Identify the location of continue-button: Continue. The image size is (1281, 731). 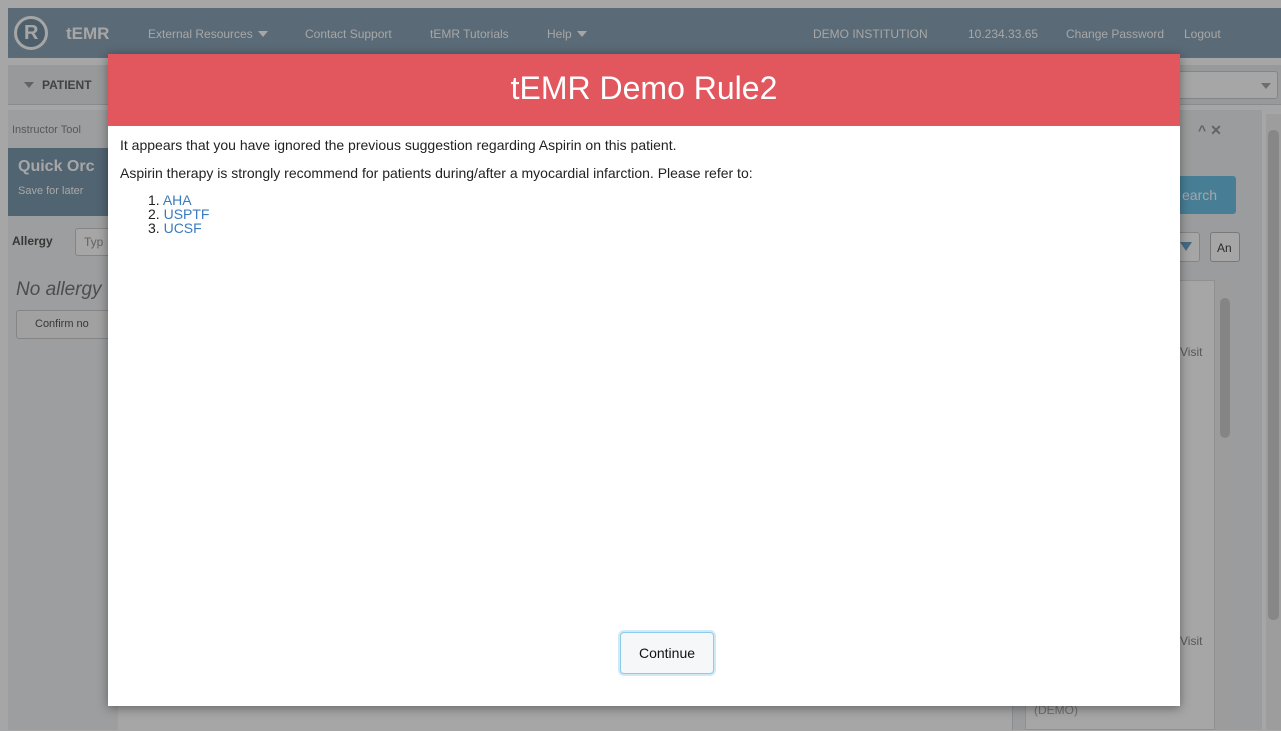
(667, 653).